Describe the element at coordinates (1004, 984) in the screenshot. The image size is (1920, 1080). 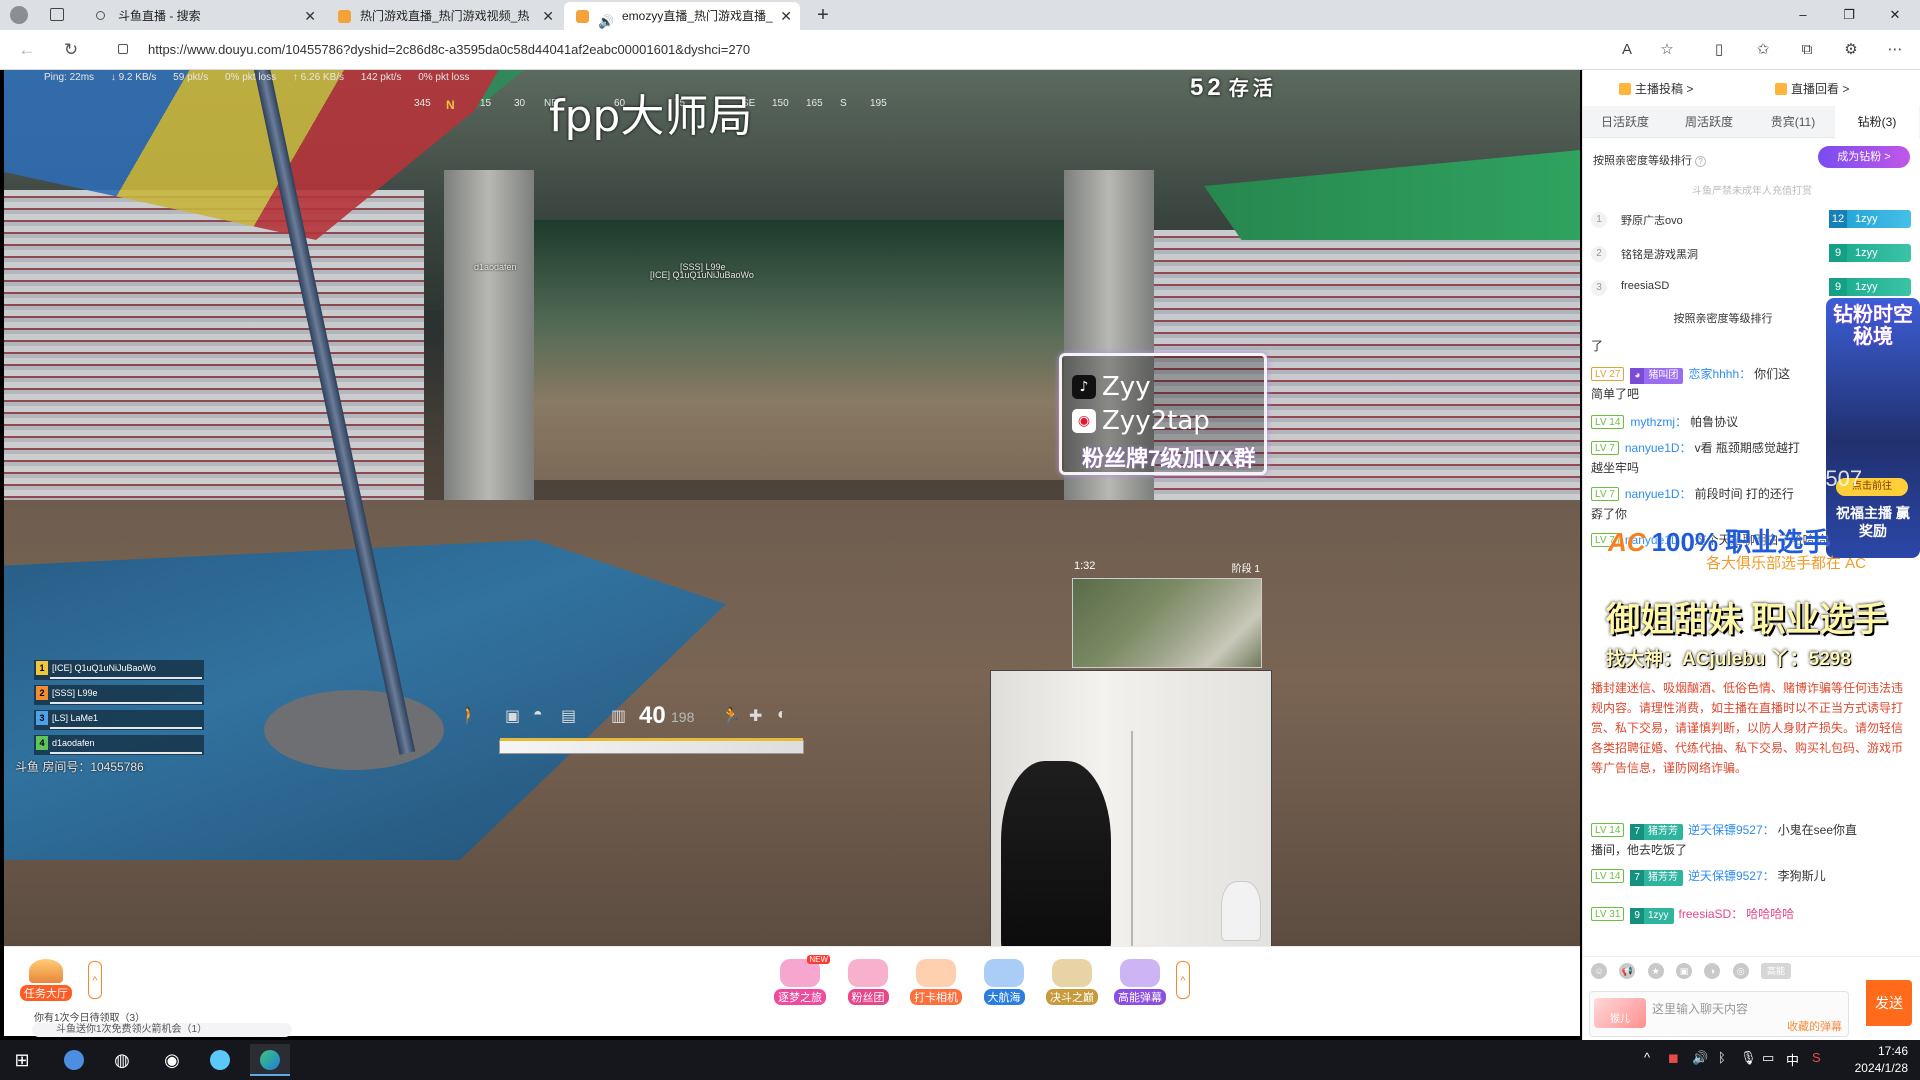
I see `feature-voyage: 大航海` at that location.